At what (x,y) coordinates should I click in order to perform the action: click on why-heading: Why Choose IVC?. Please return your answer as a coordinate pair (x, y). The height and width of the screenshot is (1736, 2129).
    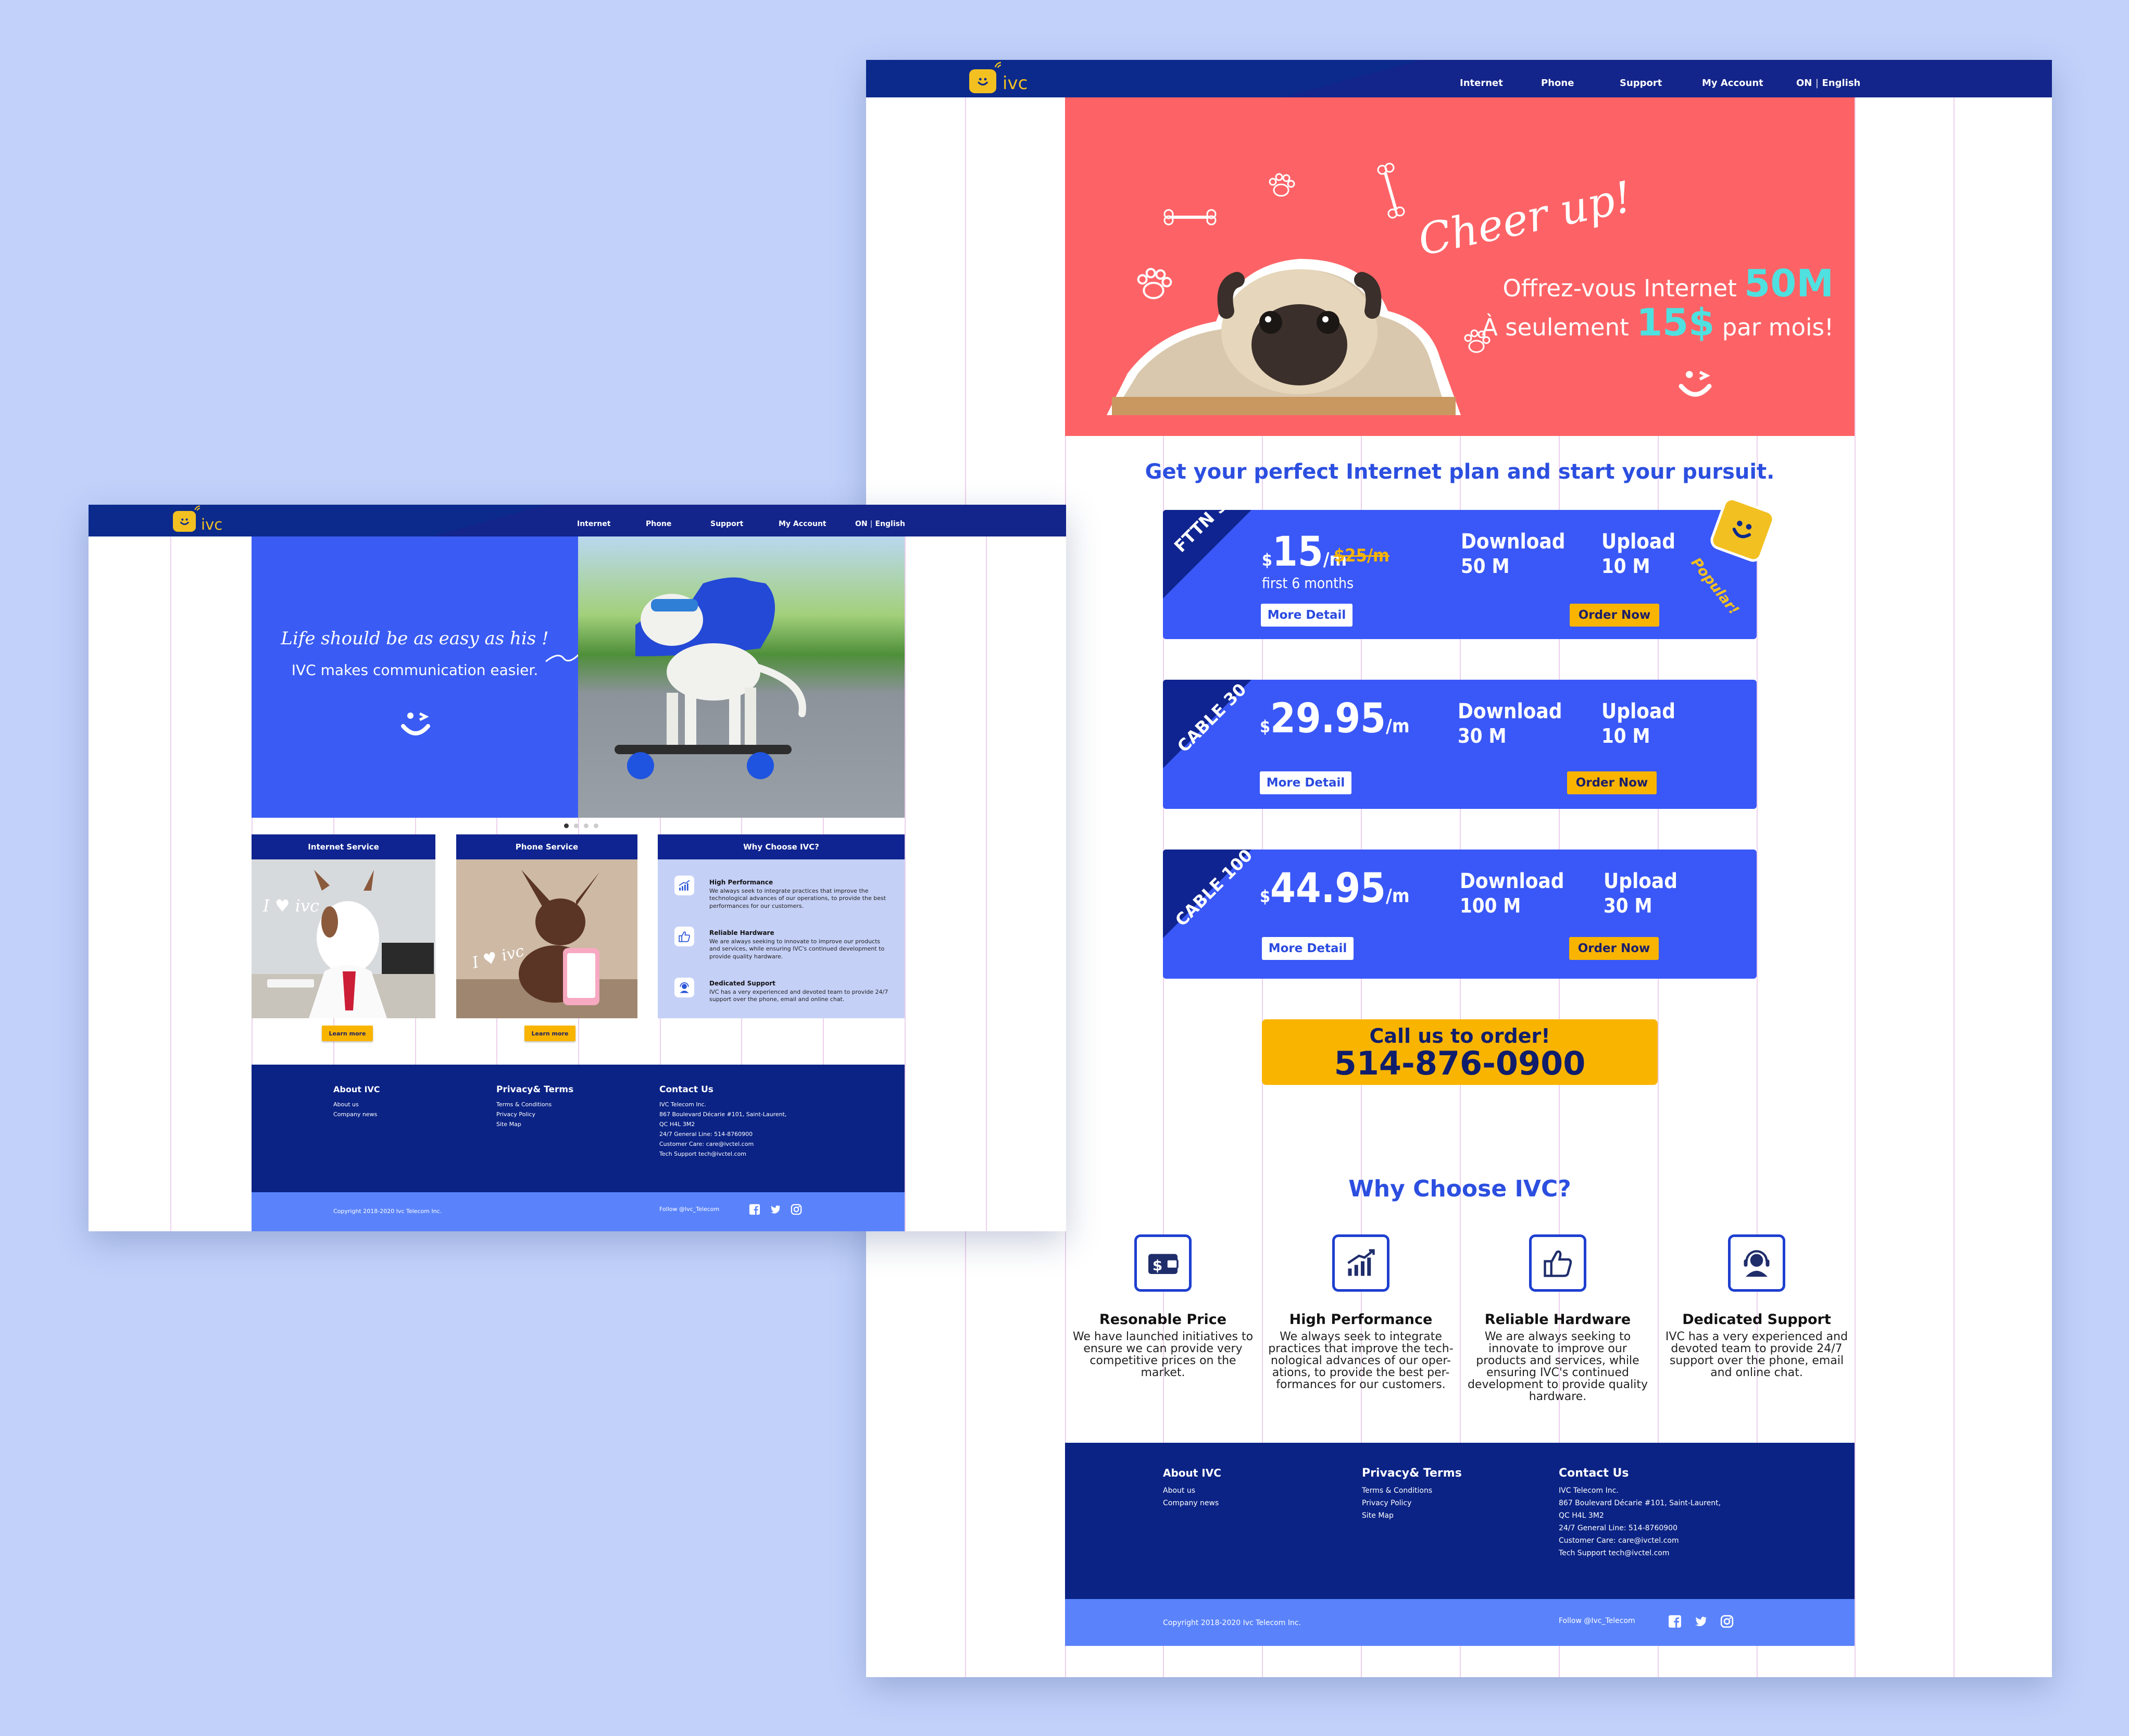
    Looking at the image, I should click on (1459, 1189).